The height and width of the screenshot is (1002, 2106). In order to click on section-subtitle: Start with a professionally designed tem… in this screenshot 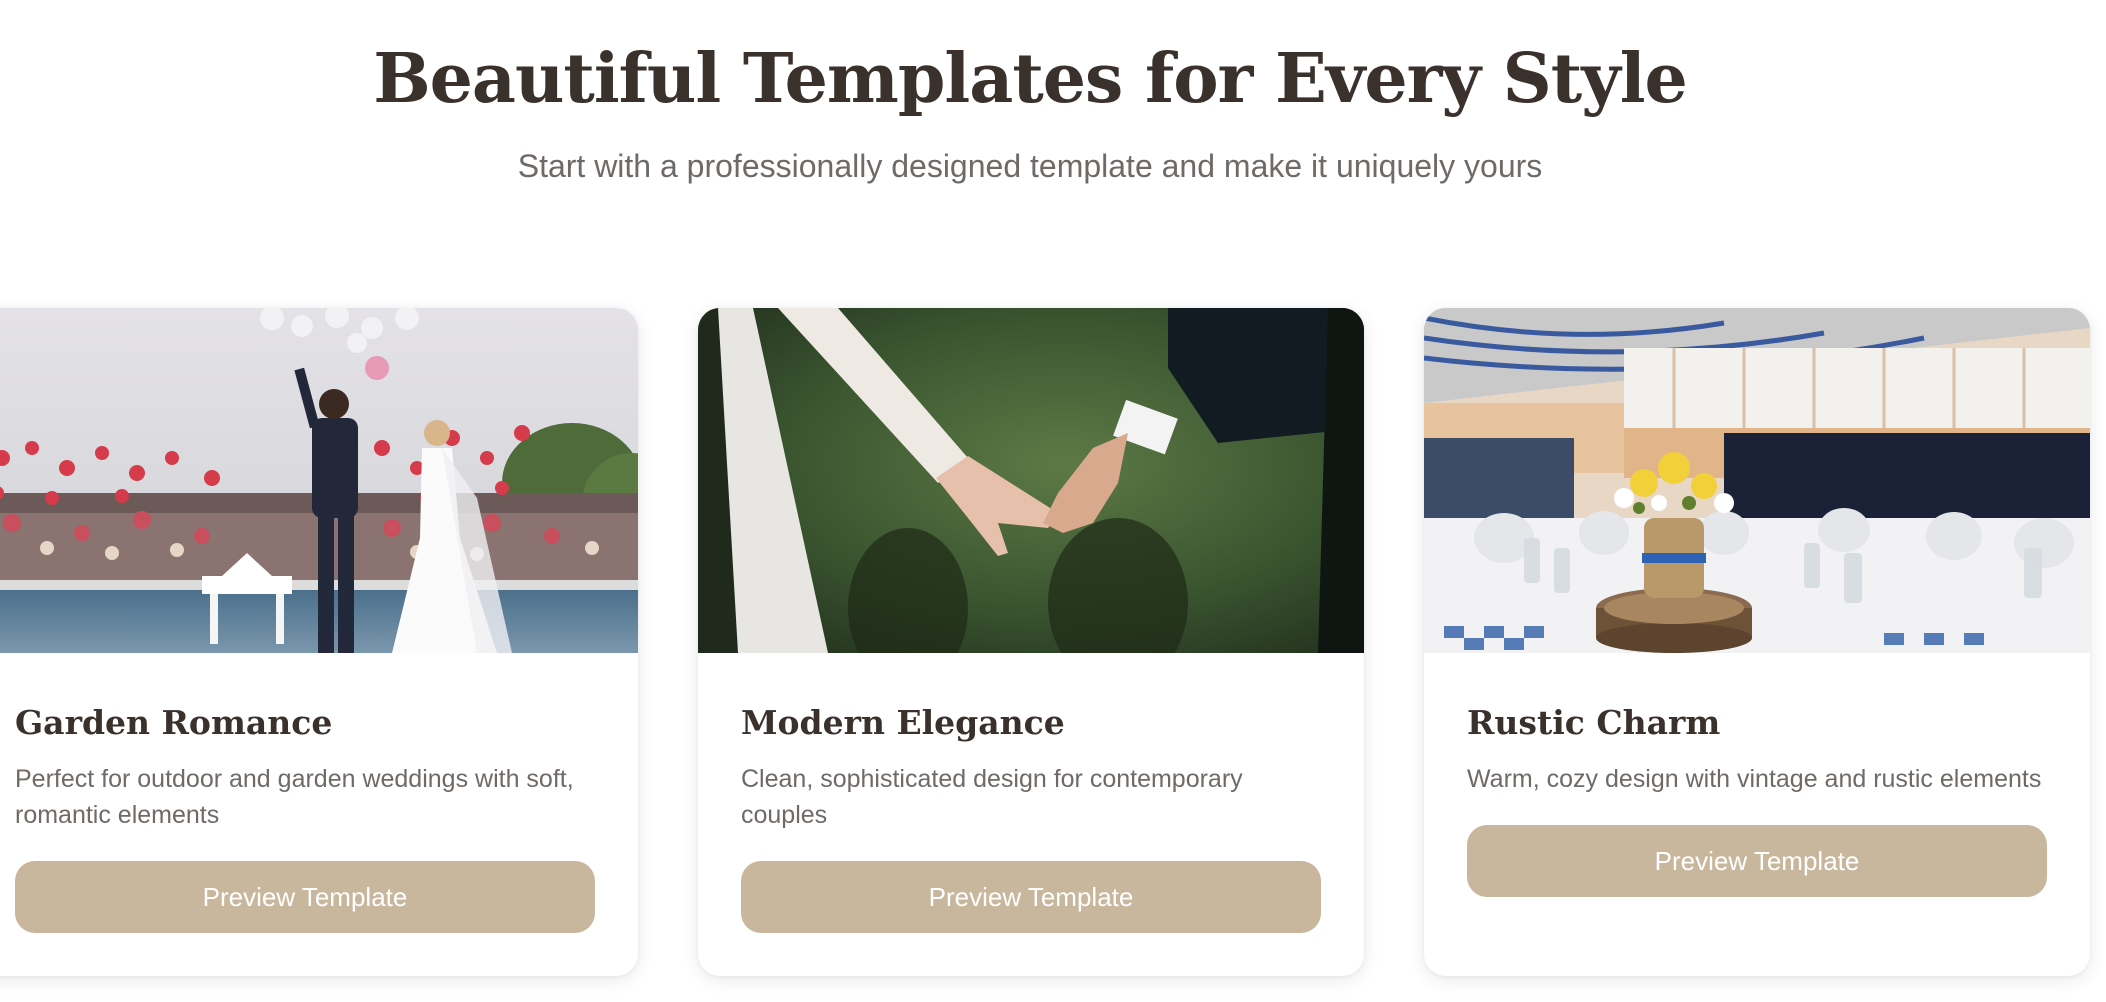, I will do `click(1030, 166)`.